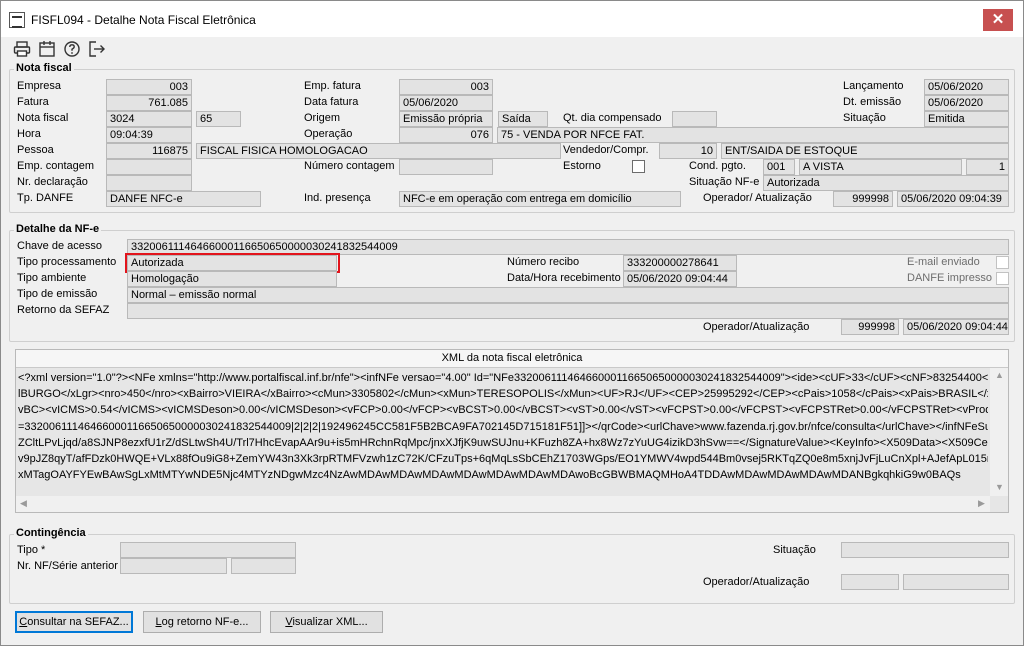  I want to click on atualizacao-field: 05/06/2020 09:04:39, so click(953, 199).